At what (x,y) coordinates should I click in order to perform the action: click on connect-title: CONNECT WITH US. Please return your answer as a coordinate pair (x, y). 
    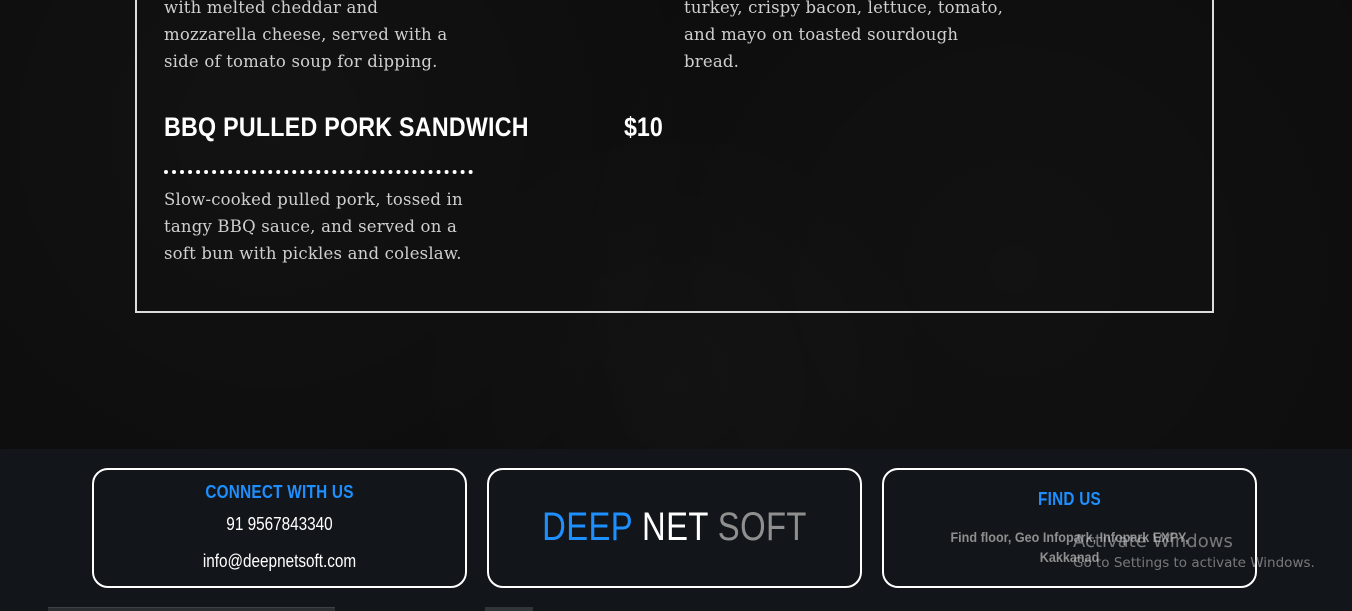
    Looking at the image, I should click on (279, 492).